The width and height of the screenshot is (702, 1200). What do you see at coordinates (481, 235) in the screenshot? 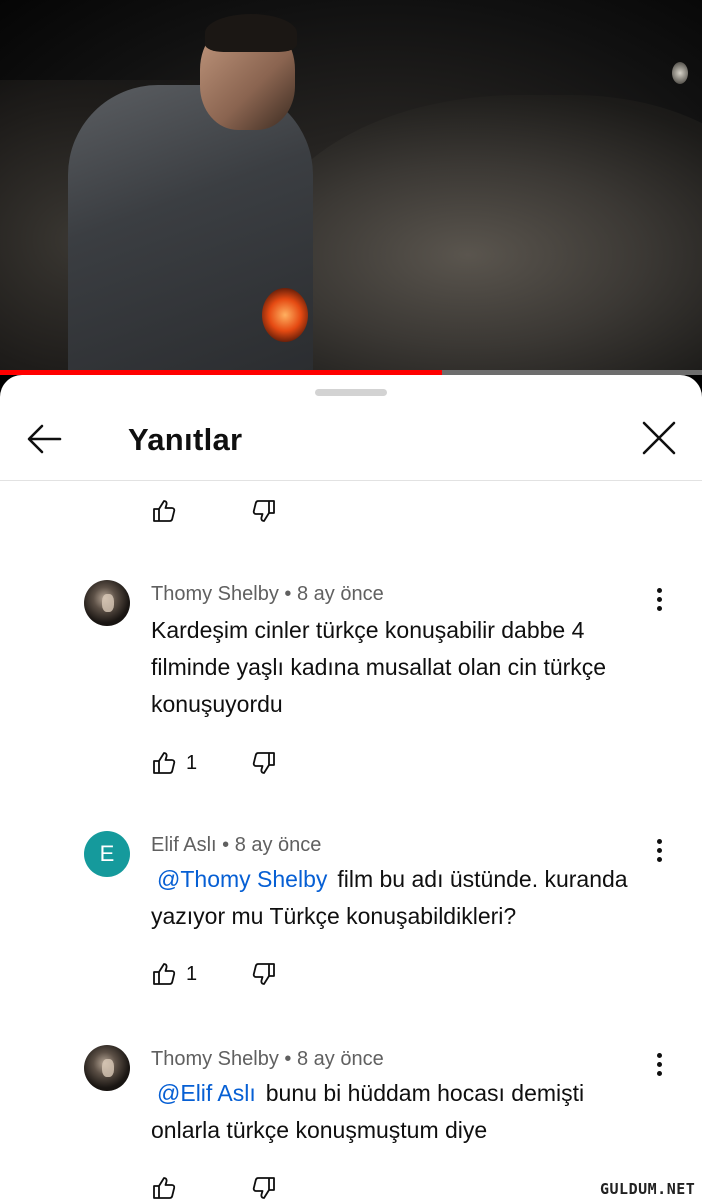
I see `video-rocks` at bounding box center [481, 235].